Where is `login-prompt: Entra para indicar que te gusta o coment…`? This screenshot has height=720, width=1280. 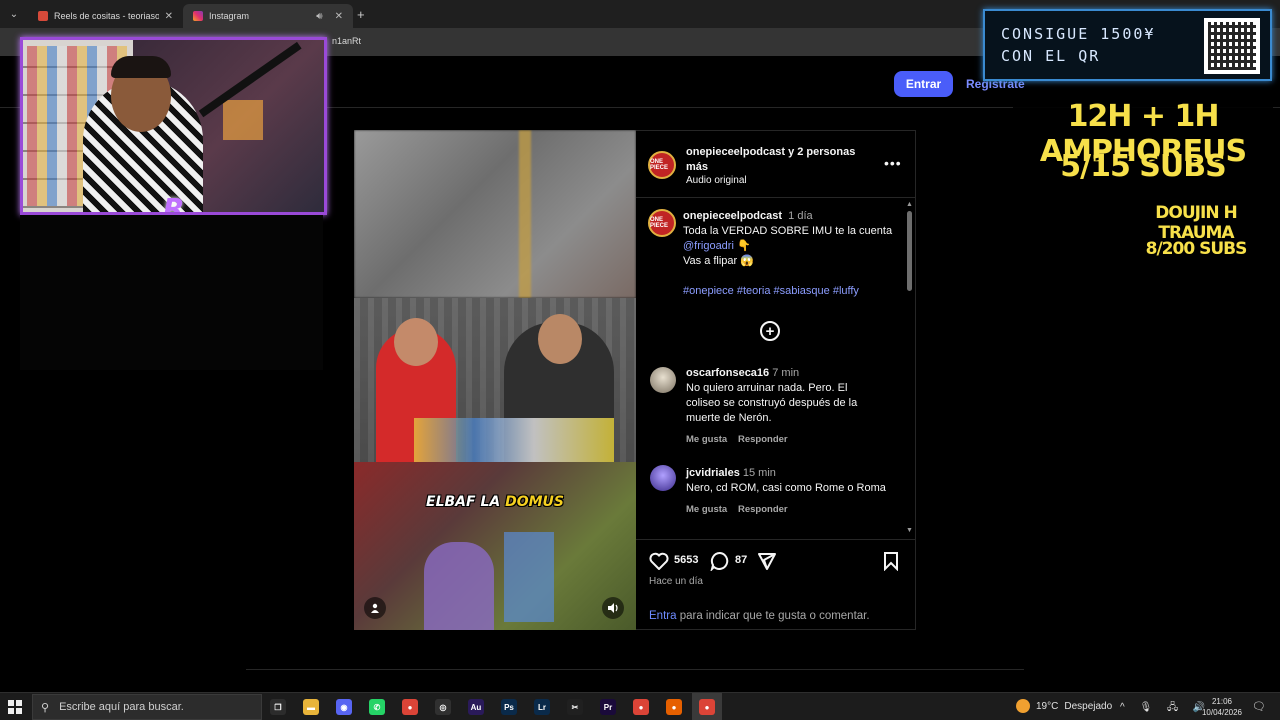
login-prompt: Entra para indicar que te gusta o coment… is located at coordinates (759, 616).